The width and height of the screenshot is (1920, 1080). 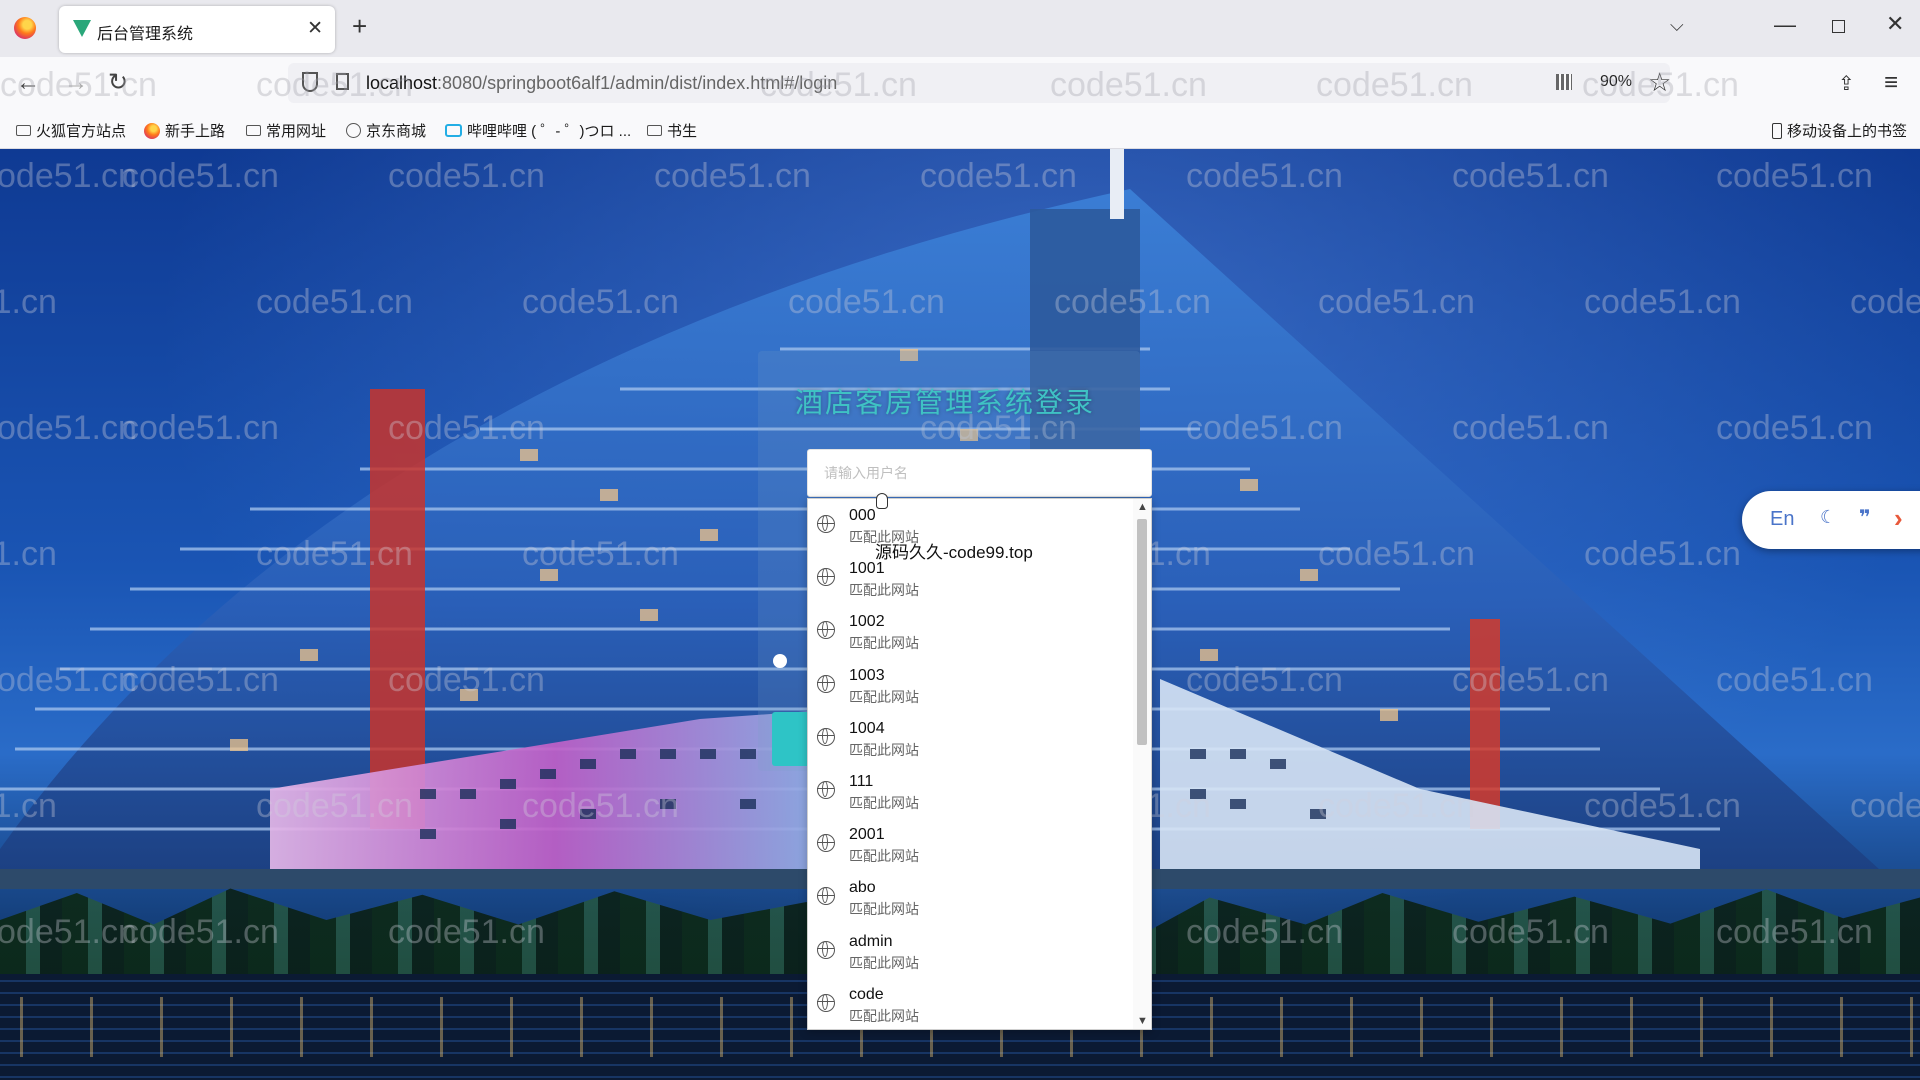 What do you see at coordinates (979, 473) in the screenshot?
I see `username-input` at bounding box center [979, 473].